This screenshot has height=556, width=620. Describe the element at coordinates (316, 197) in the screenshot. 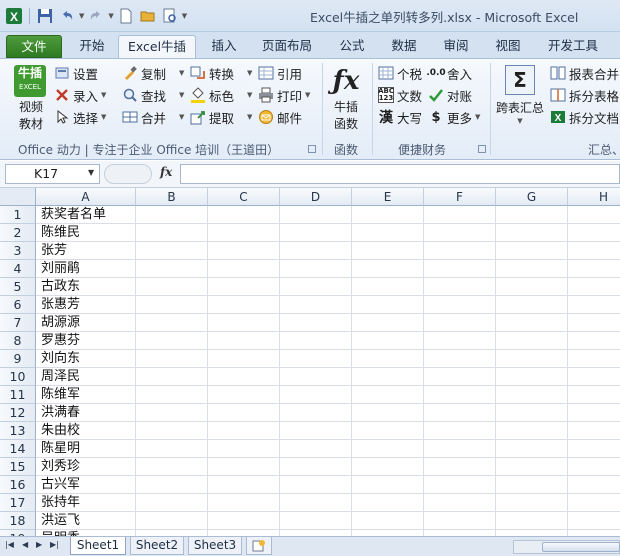

I see `column-header-d: D` at that location.